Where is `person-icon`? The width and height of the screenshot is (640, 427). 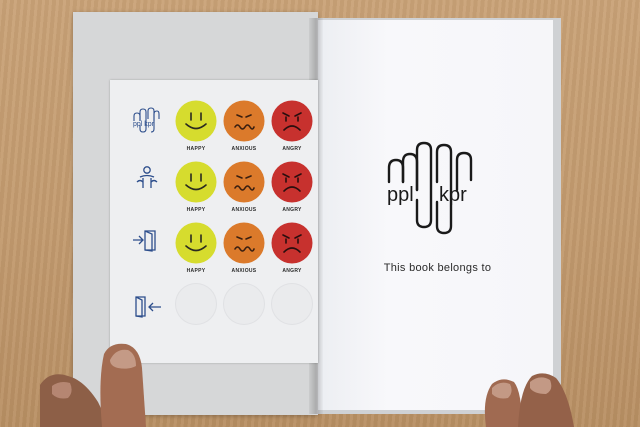
person-icon is located at coordinates (147, 180).